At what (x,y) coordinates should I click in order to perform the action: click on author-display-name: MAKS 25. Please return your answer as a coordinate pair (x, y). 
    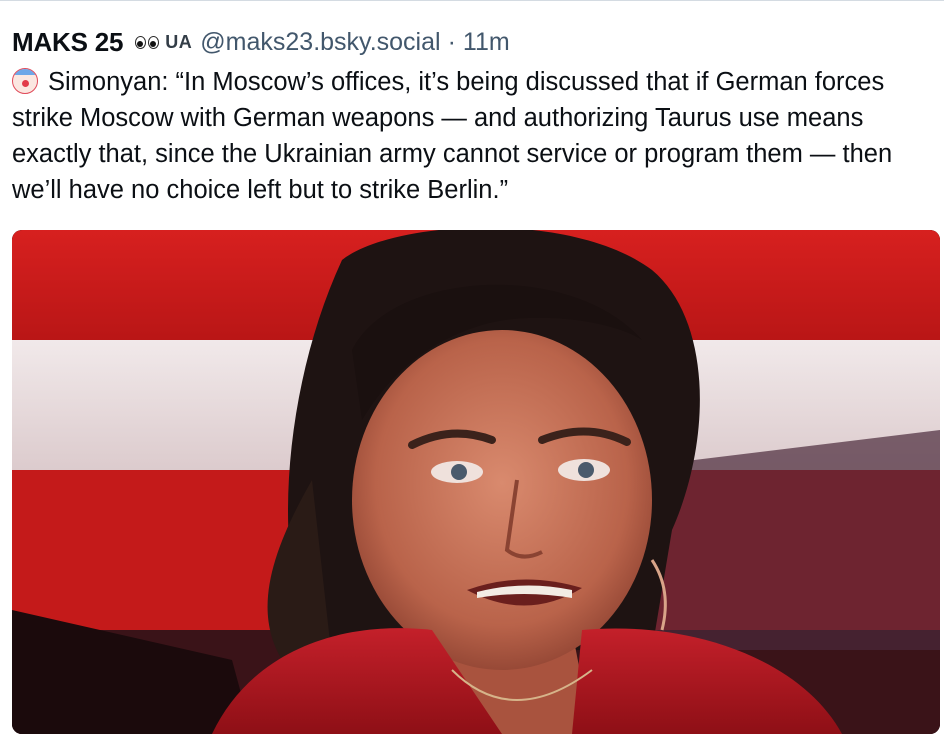
    Looking at the image, I should click on (67, 42).